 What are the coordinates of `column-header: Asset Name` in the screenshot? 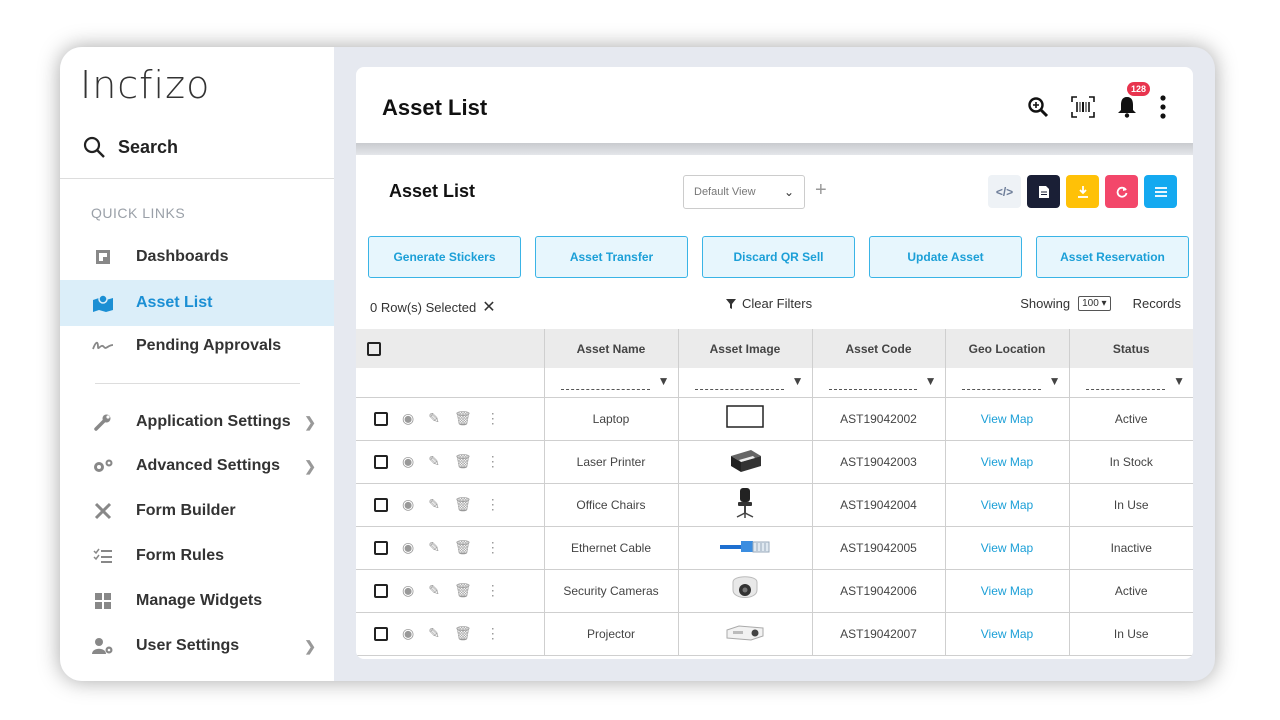 It's located at (610, 348).